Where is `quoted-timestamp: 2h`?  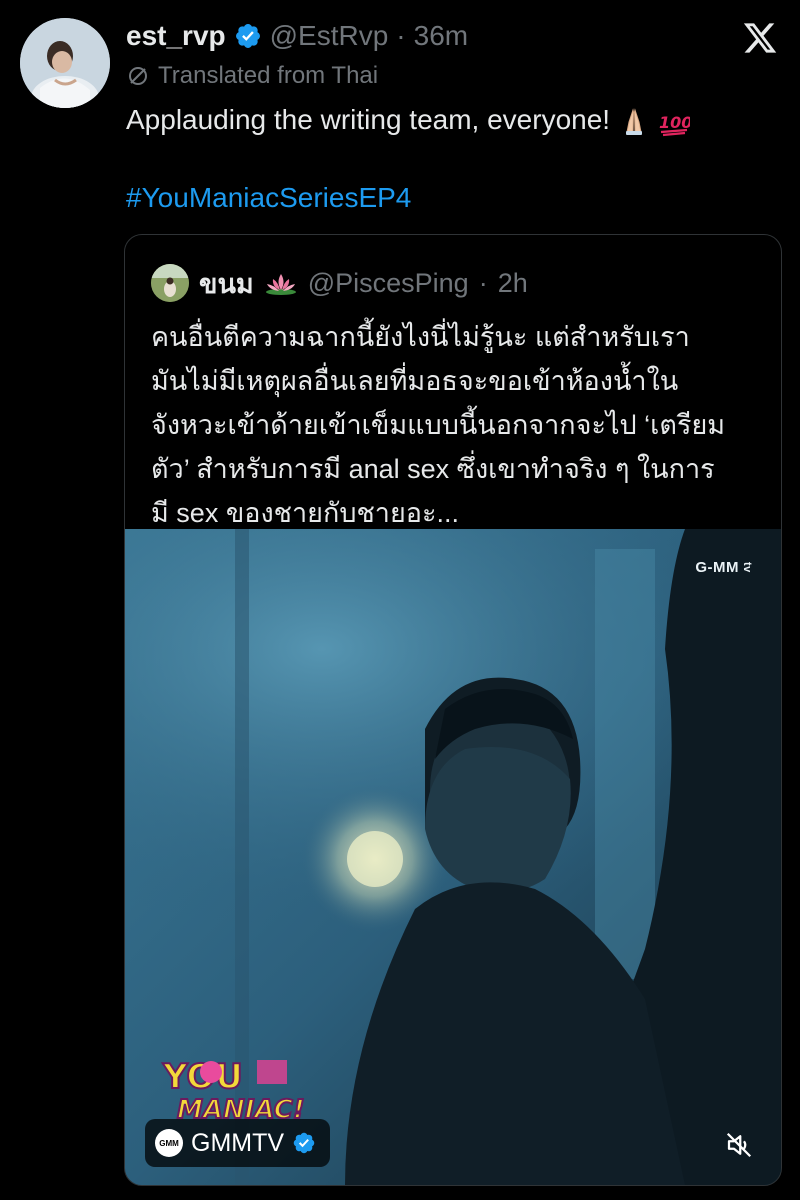
quoted-timestamp: 2h is located at coordinates (513, 283).